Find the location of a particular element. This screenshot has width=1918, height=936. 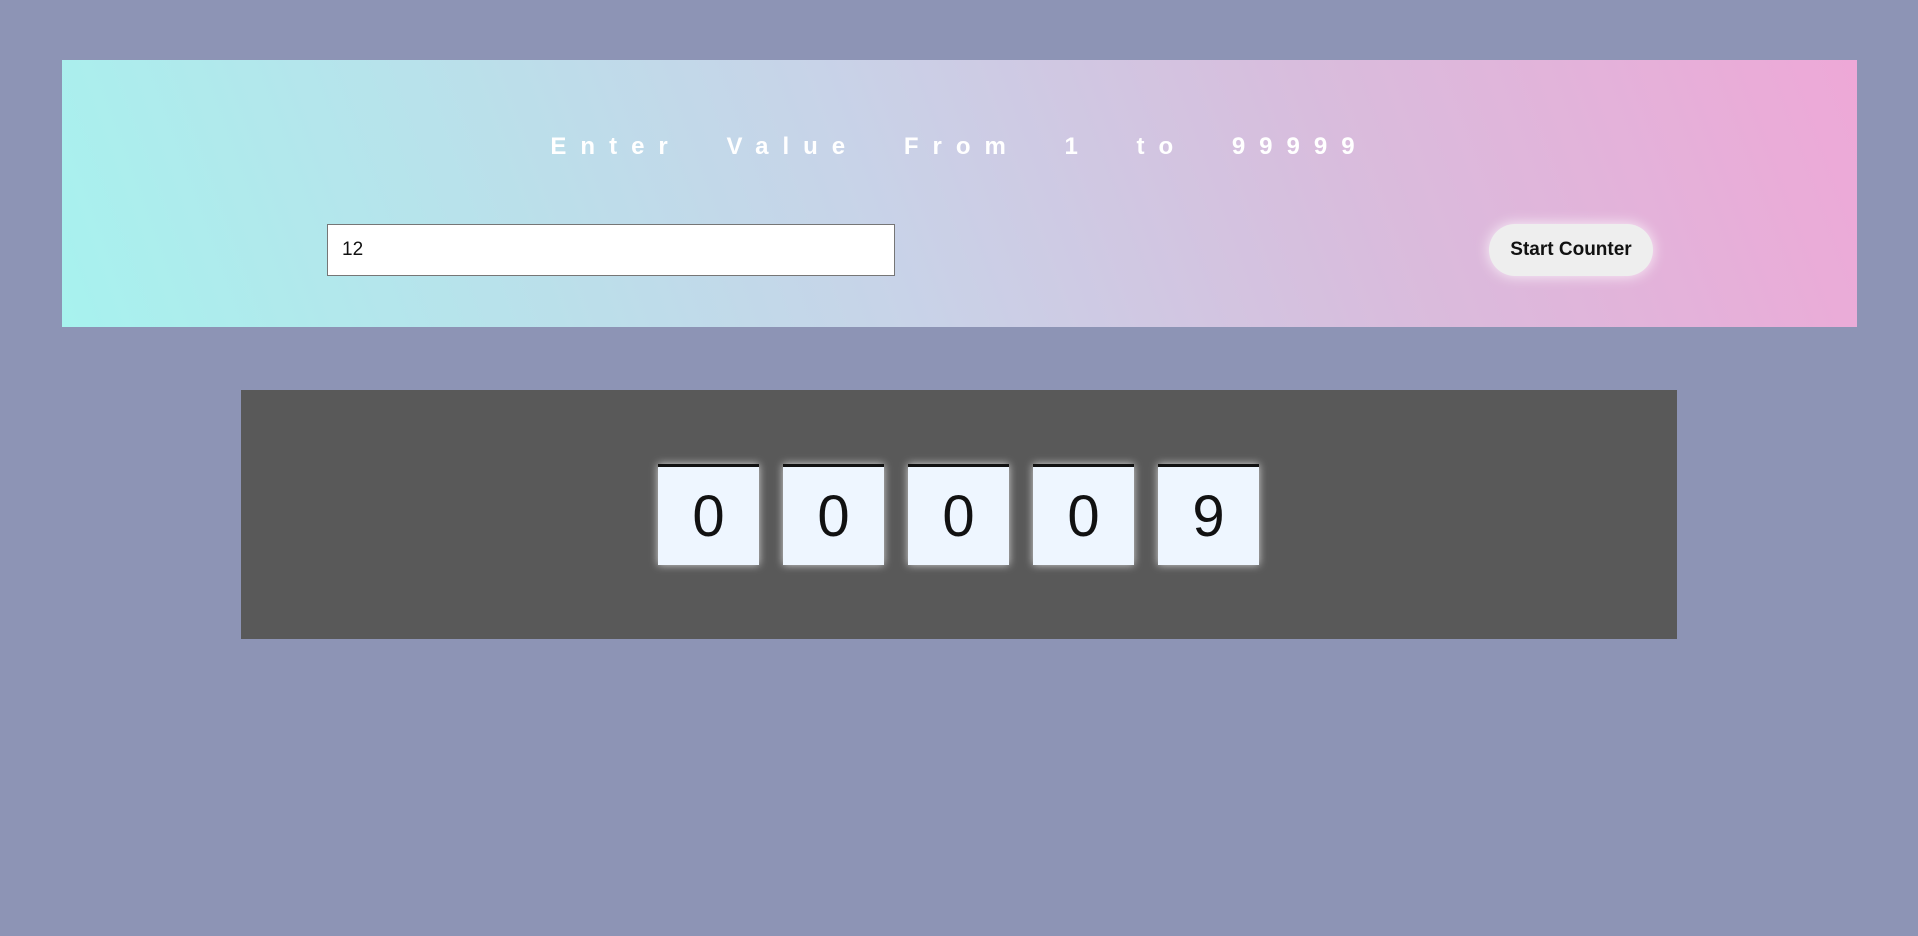

value-input is located at coordinates (611, 250).